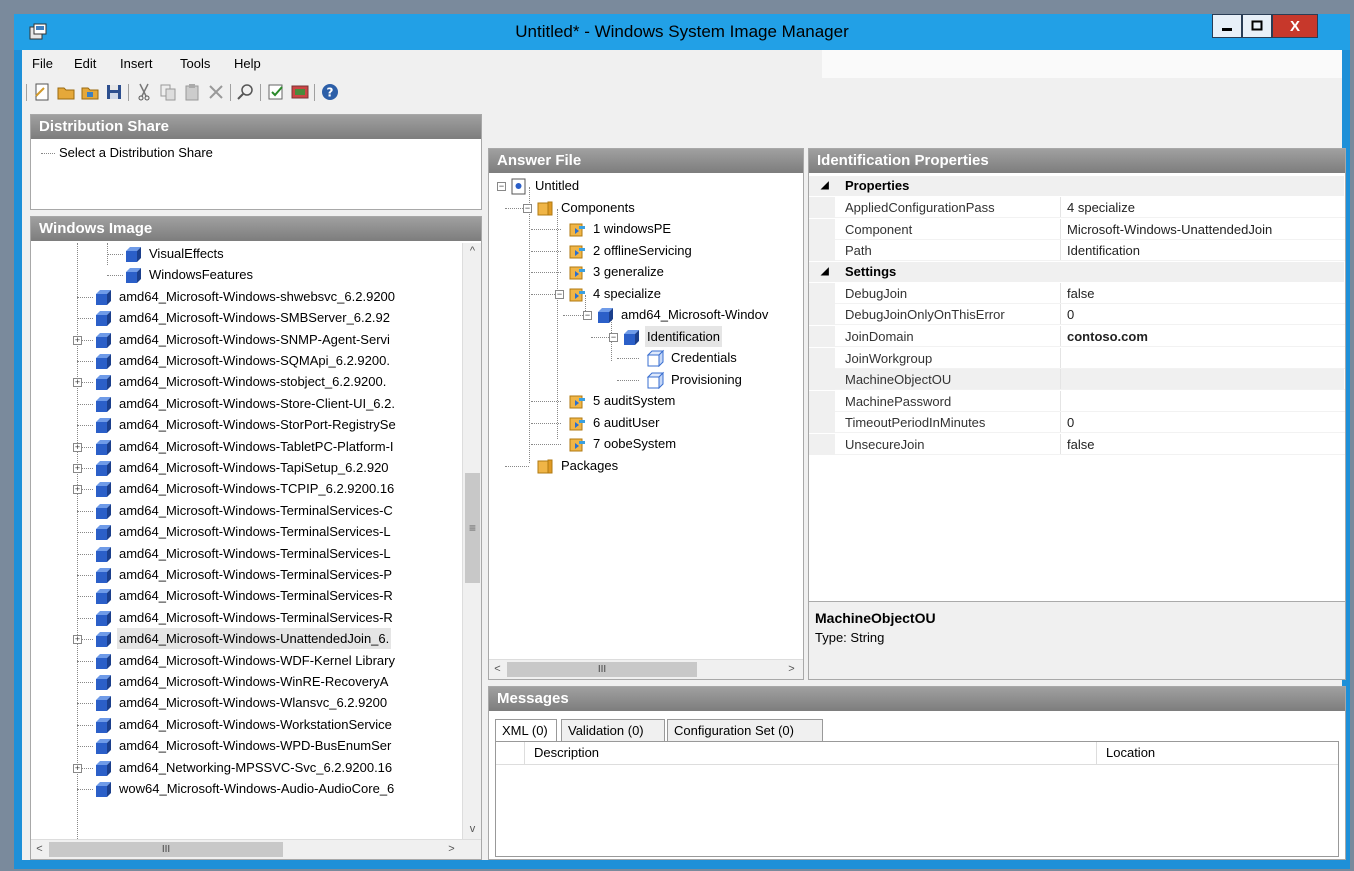  Describe the element at coordinates (745, 730) in the screenshot. I see `tab-configuration-set: Configuration Set (0)` at that location.